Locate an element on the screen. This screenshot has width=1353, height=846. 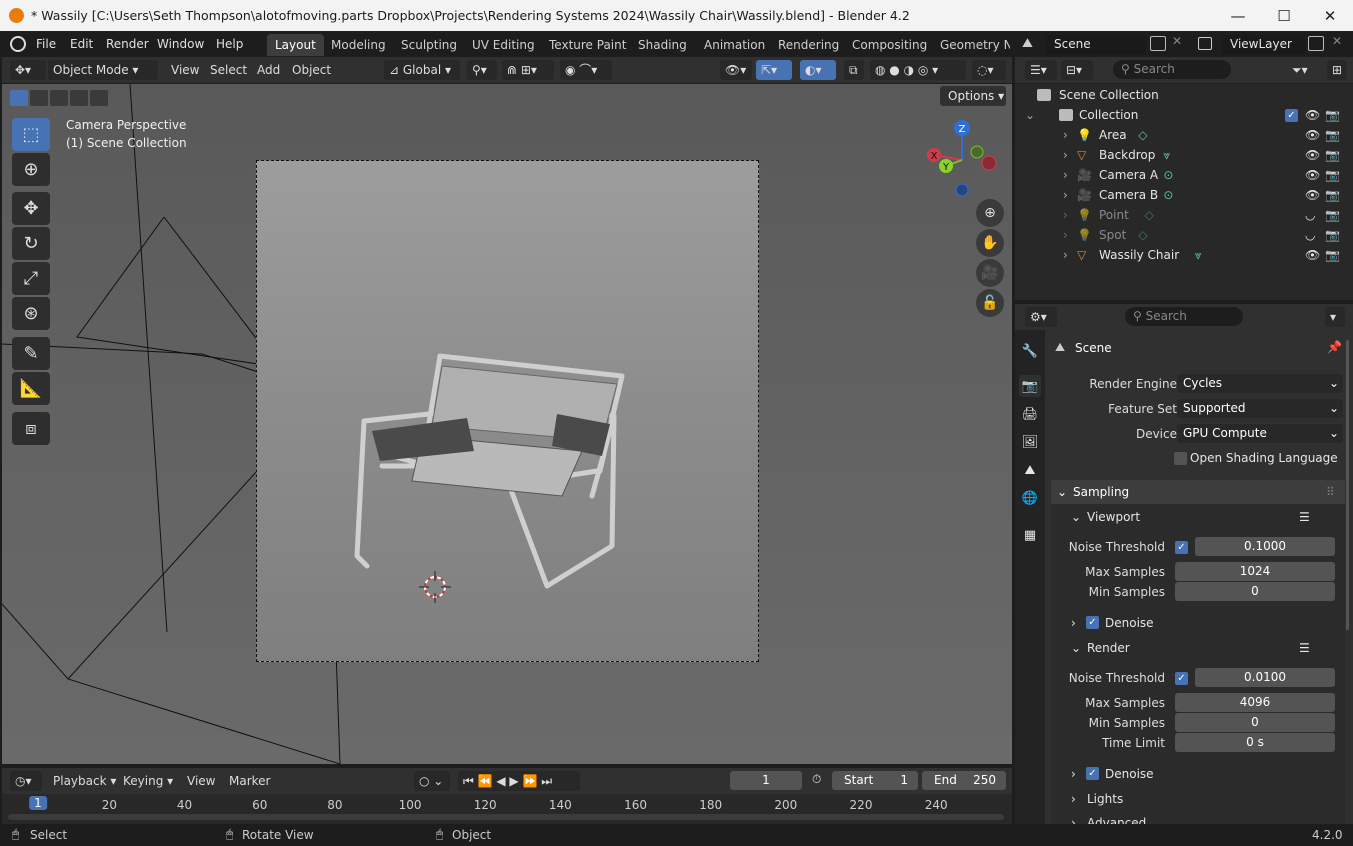
vp-noise-threshold-field: 0.1000 is located at coordinates (1265, 546).